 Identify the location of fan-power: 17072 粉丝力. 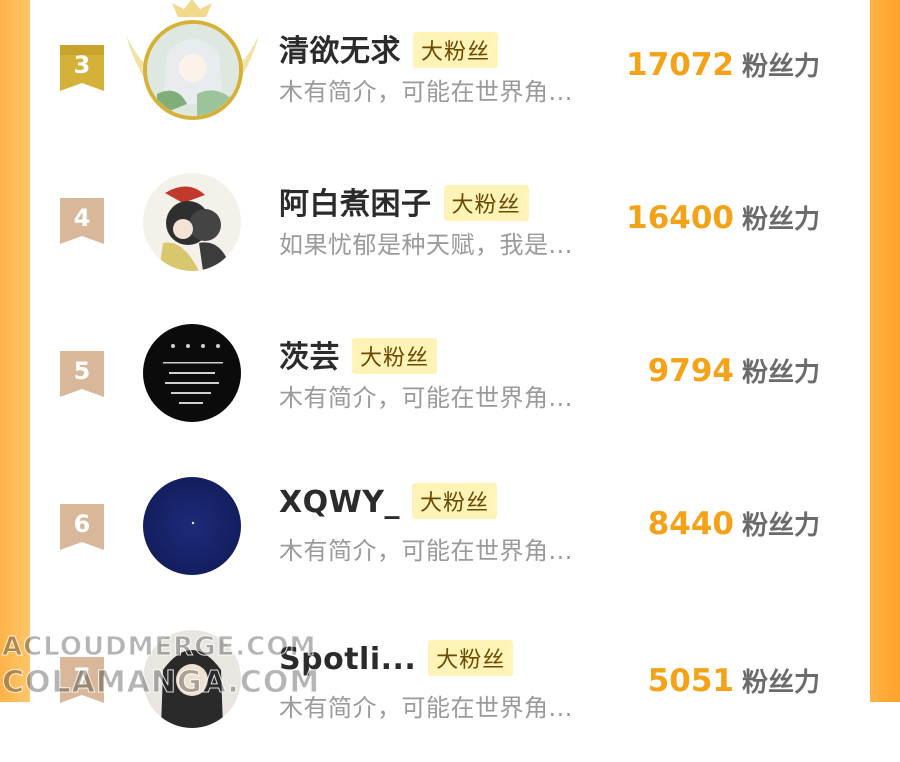
(723, 64).